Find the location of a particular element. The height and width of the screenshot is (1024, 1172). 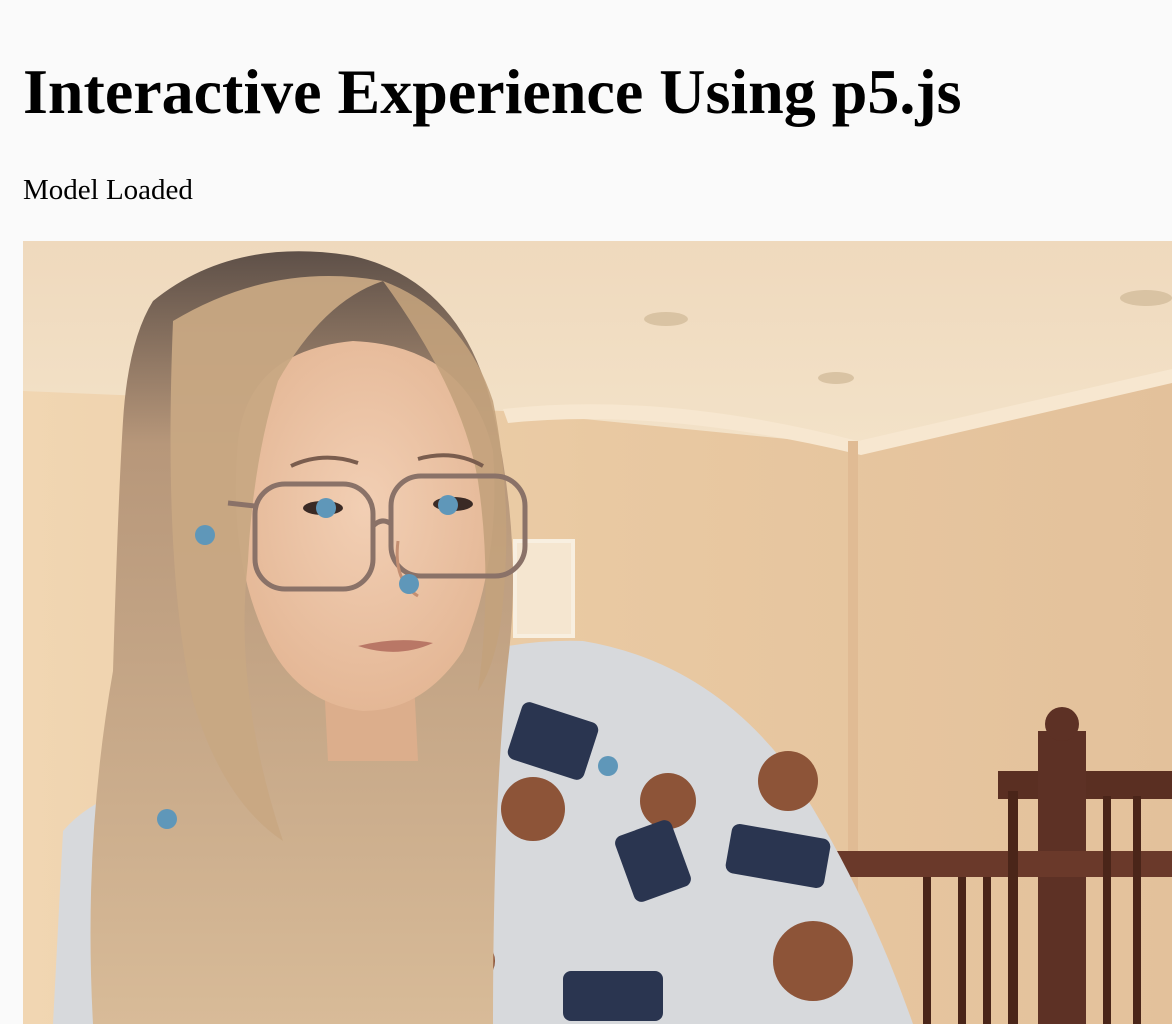

keypoint-left-eye is located at coordinates (448, 505).